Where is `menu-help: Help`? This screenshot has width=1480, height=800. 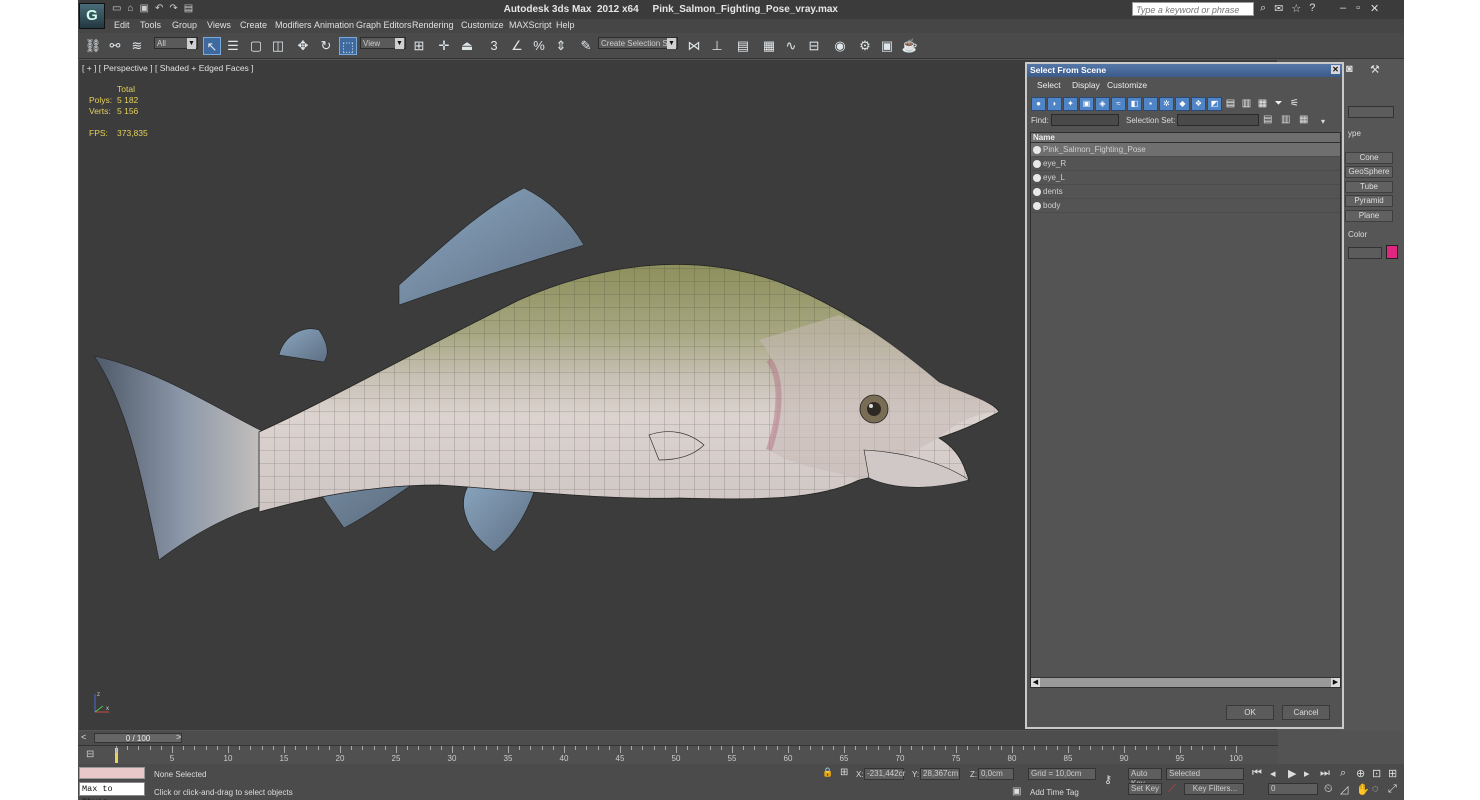 menu-help: Help is located at coordinates (565, 25).